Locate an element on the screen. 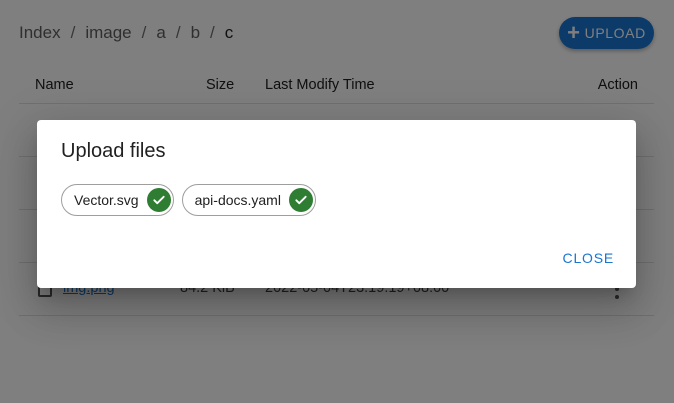 The image size is (674, 403). close-button: CLOSE is located at coordinates (588, 258).